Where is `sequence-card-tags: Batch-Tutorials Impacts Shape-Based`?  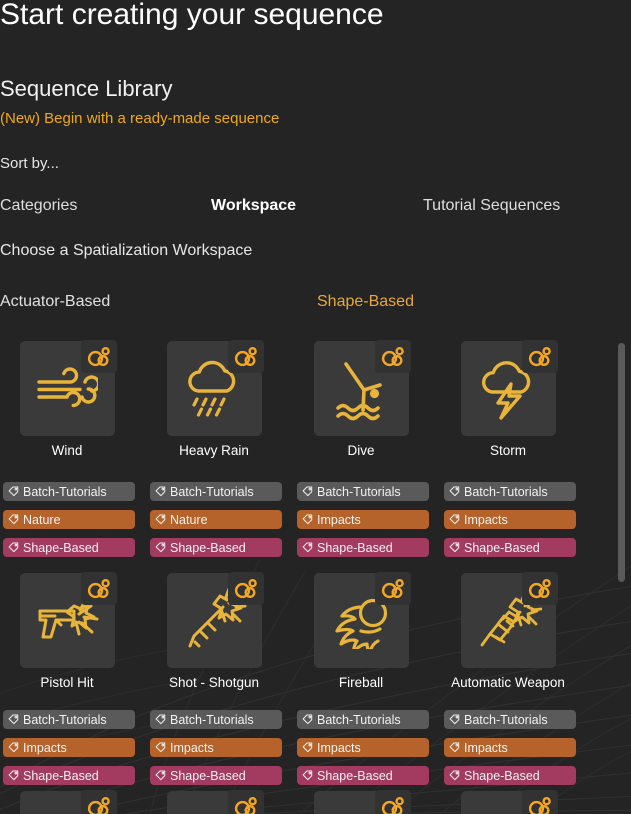
sequence-card-tags: Batch-Tutorials Impacts Shape-Based is located at coordinates (363, 524).